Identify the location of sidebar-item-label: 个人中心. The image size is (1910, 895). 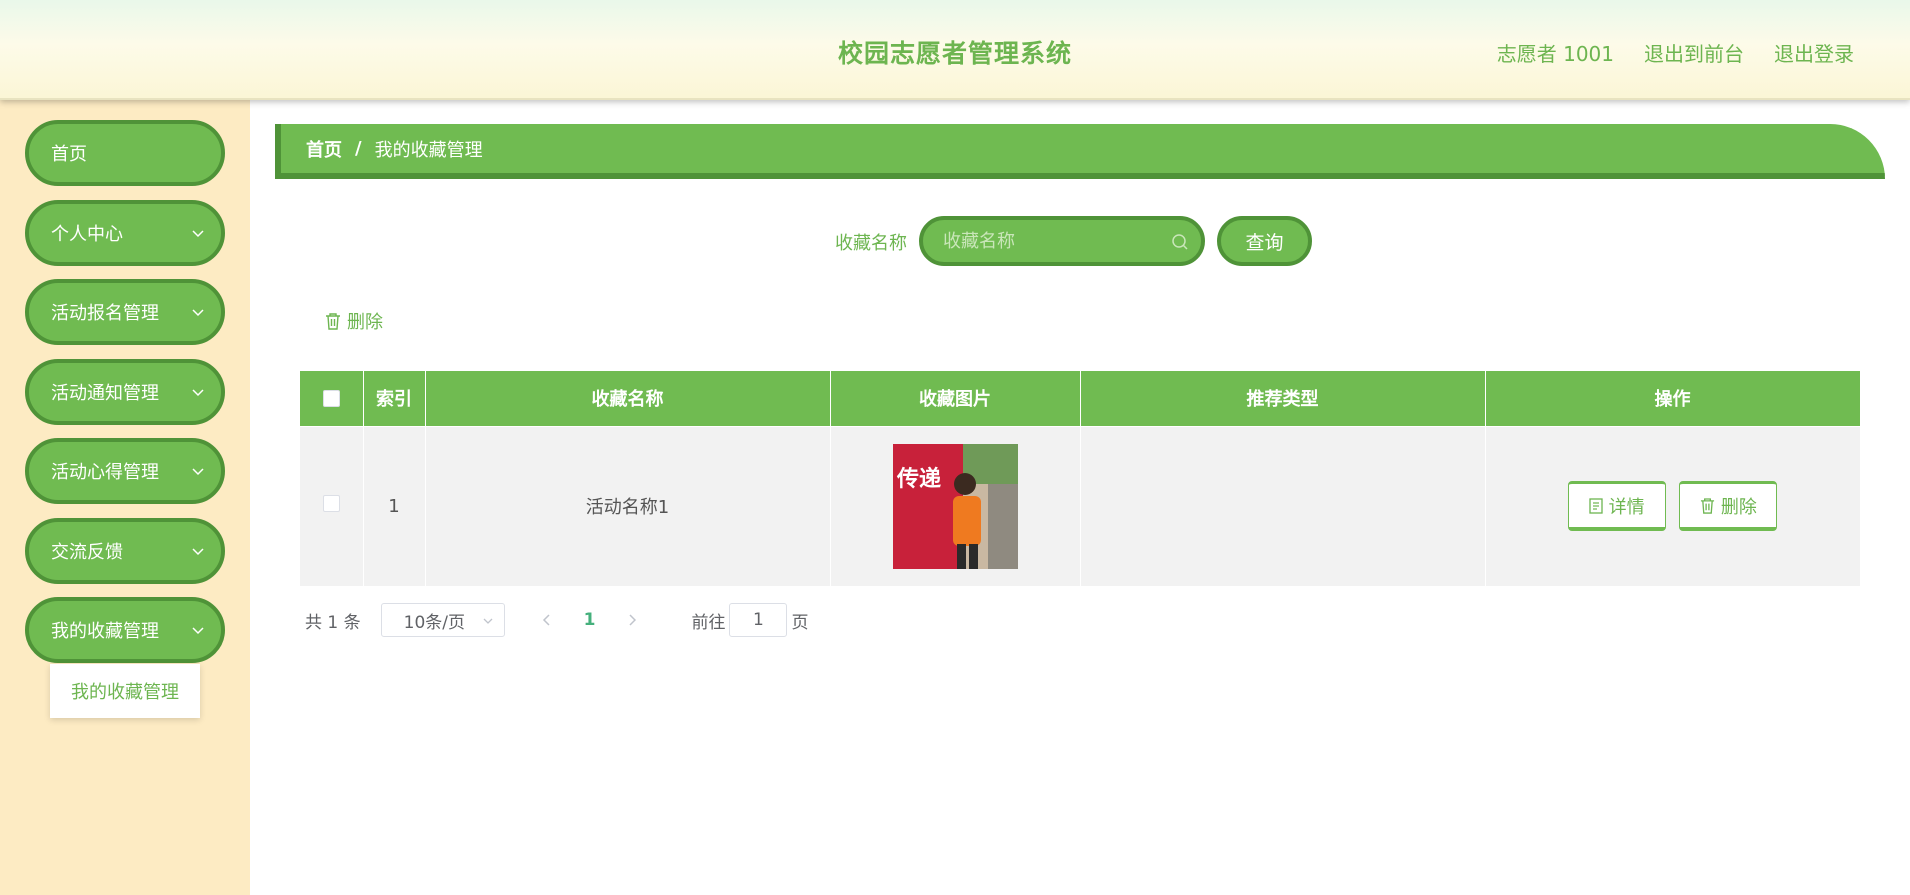
(87, 234).